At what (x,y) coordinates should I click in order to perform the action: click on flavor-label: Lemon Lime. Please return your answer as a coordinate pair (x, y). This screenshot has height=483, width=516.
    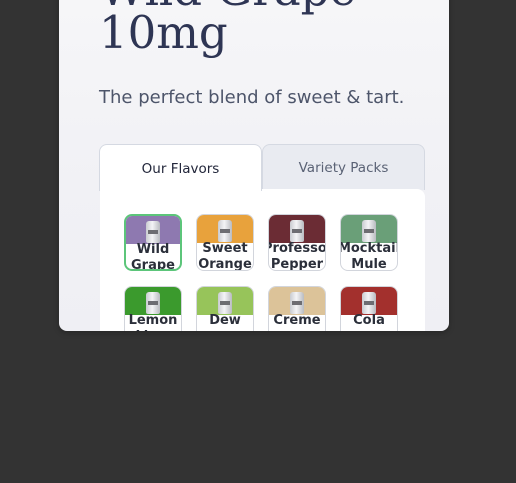
    Looking at the image, I should click on (153, 322).